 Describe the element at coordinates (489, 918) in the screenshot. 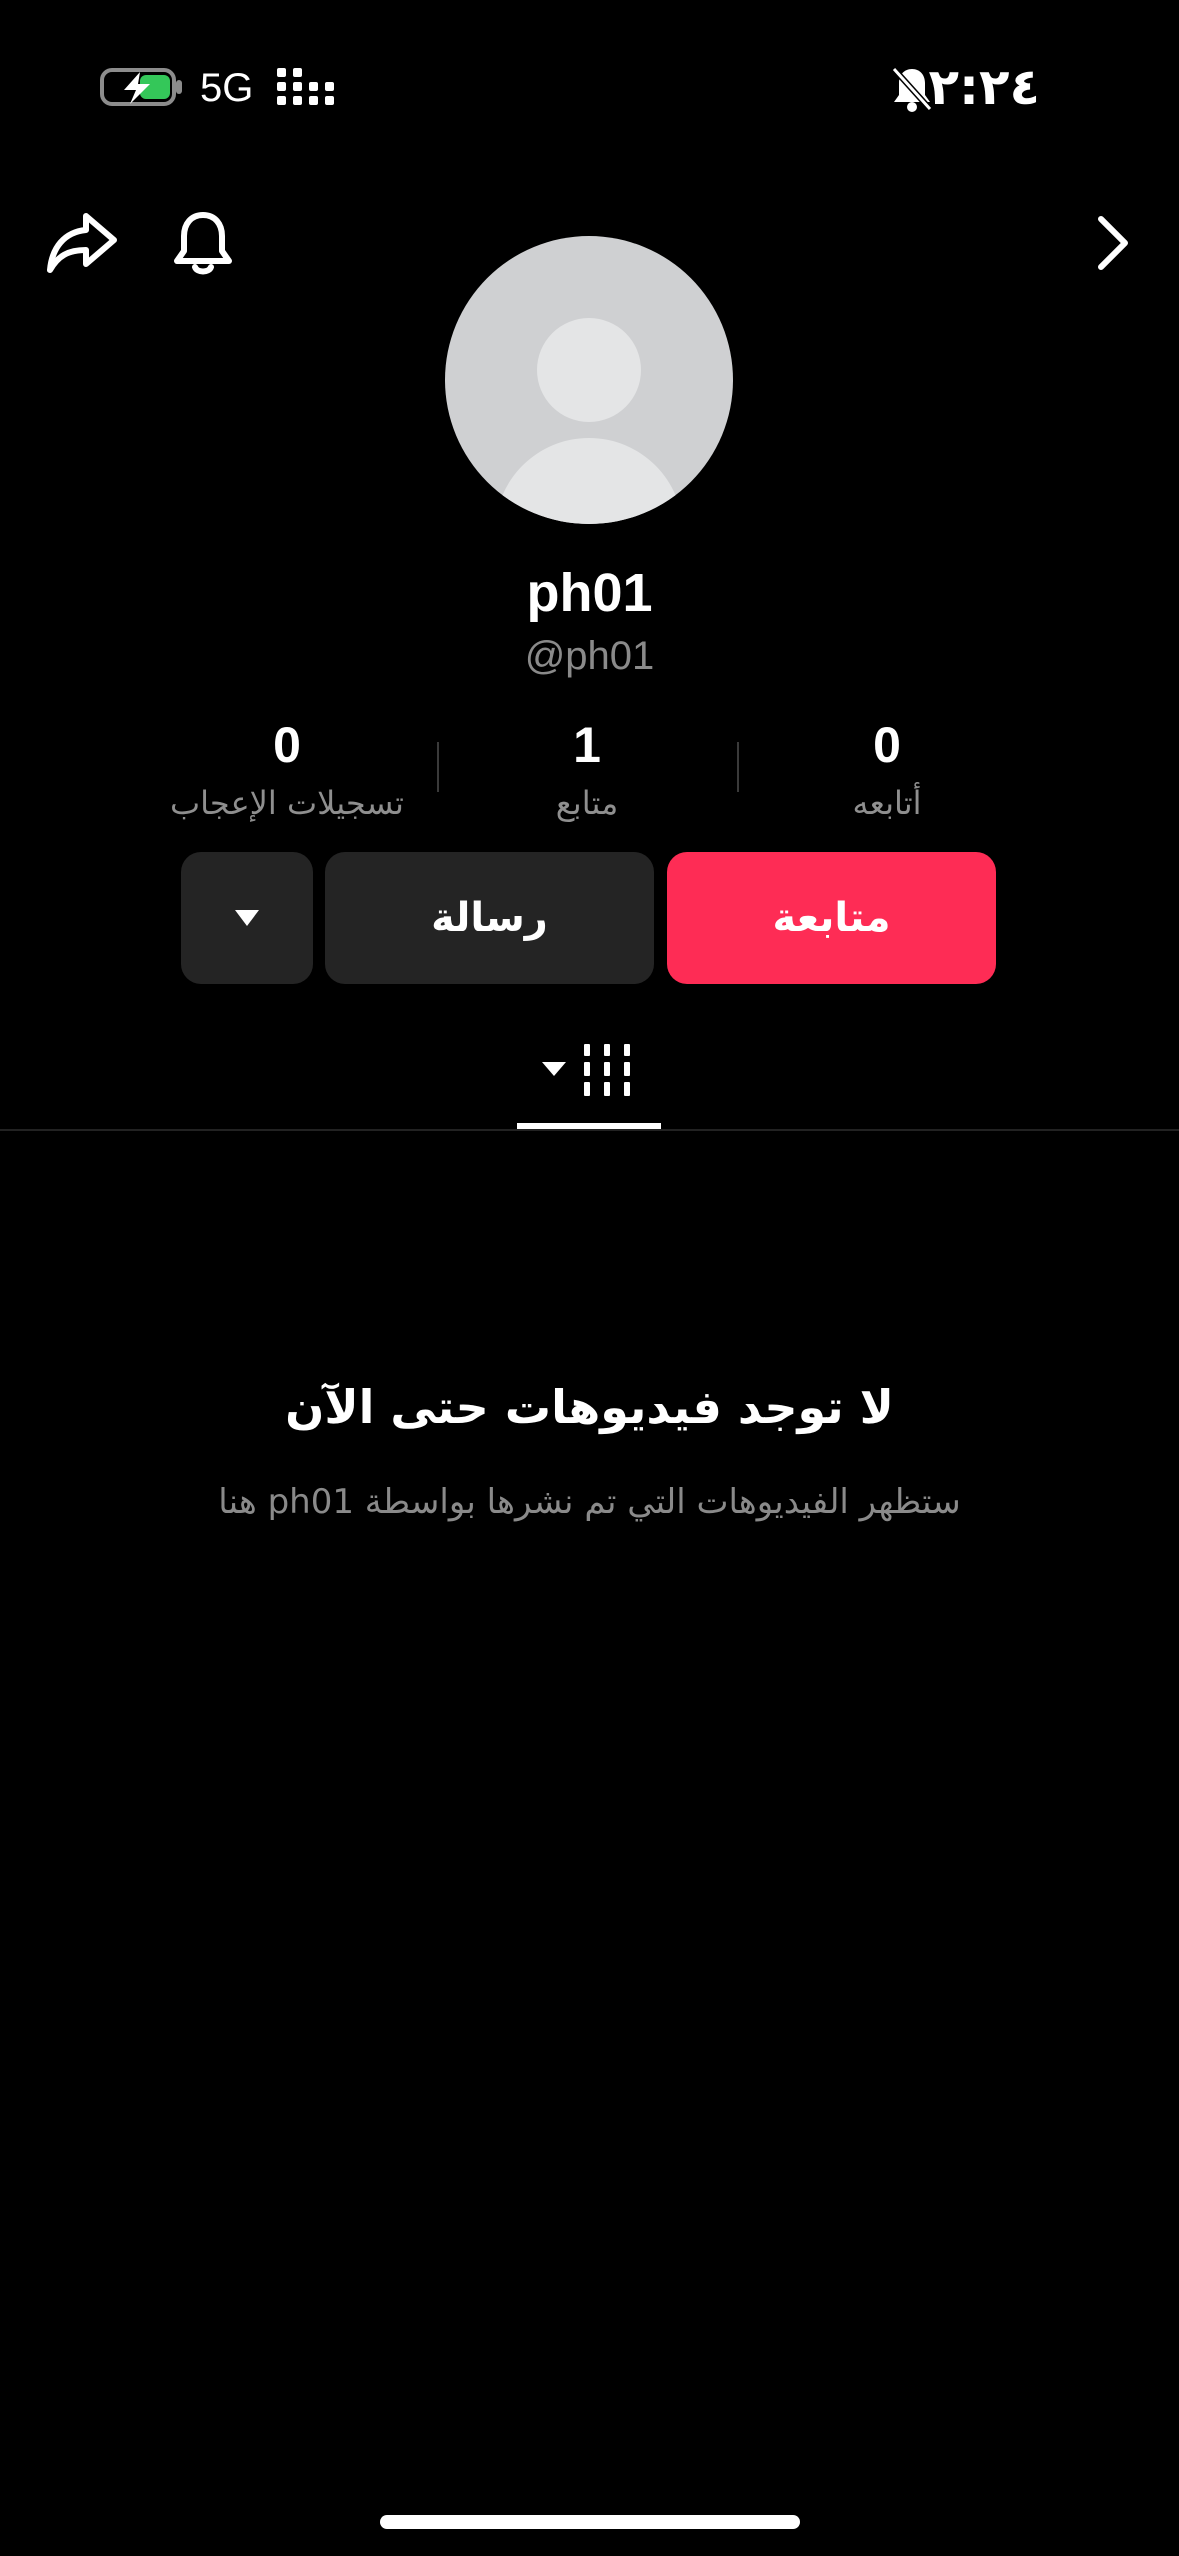

I see `message-button: رسالة` at that location.